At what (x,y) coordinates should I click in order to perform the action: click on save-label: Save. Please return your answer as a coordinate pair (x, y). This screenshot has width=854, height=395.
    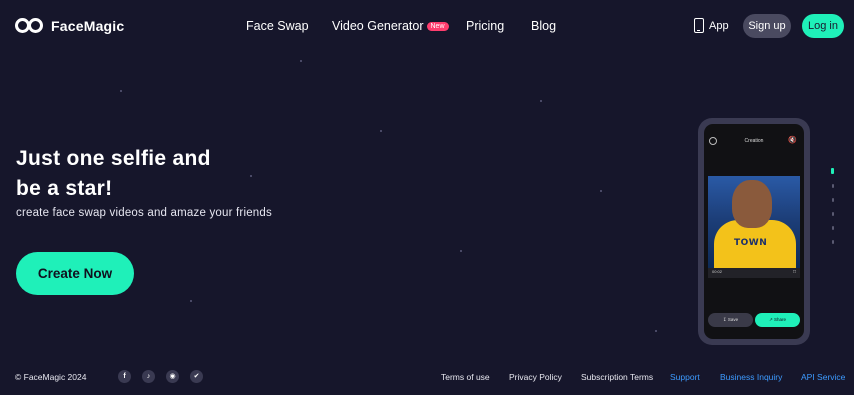
    Looking at the image, I should click on (733, 319).